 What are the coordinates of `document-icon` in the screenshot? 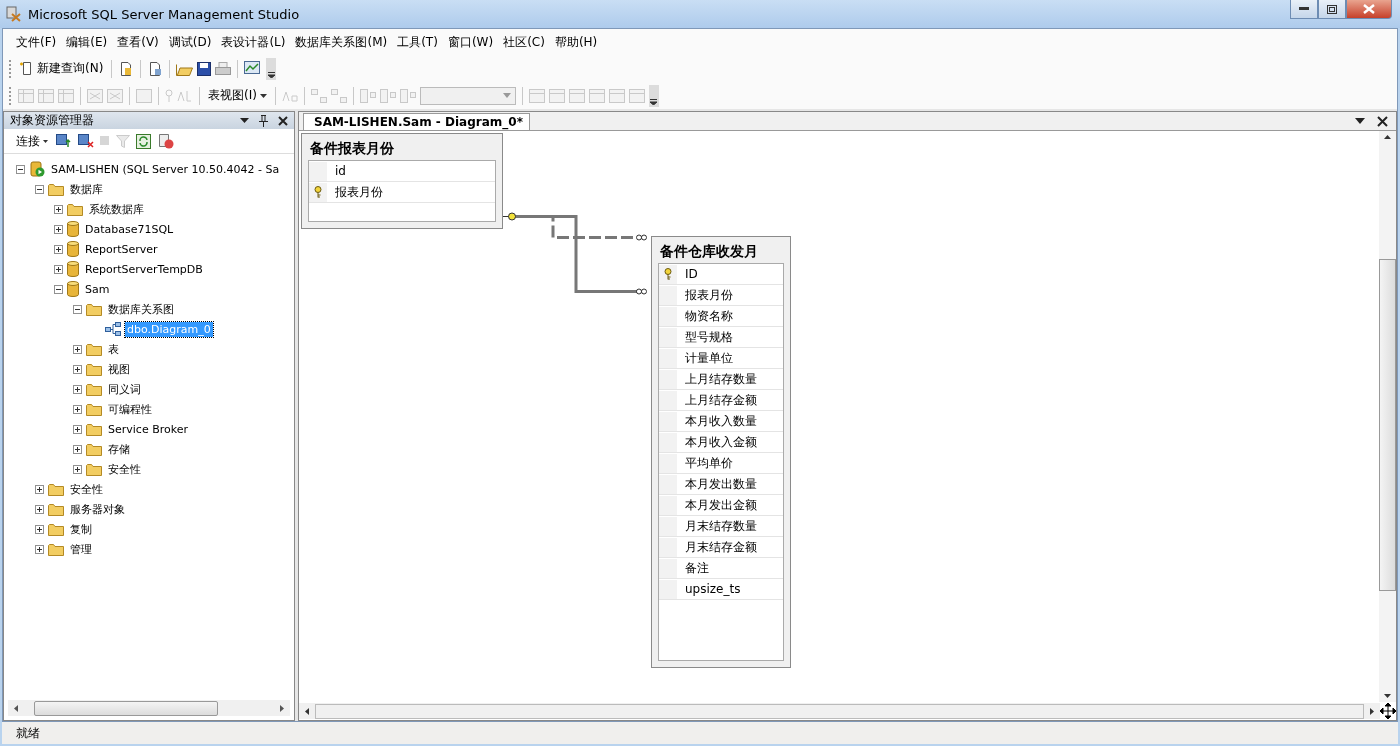 It's located at (155, 68).